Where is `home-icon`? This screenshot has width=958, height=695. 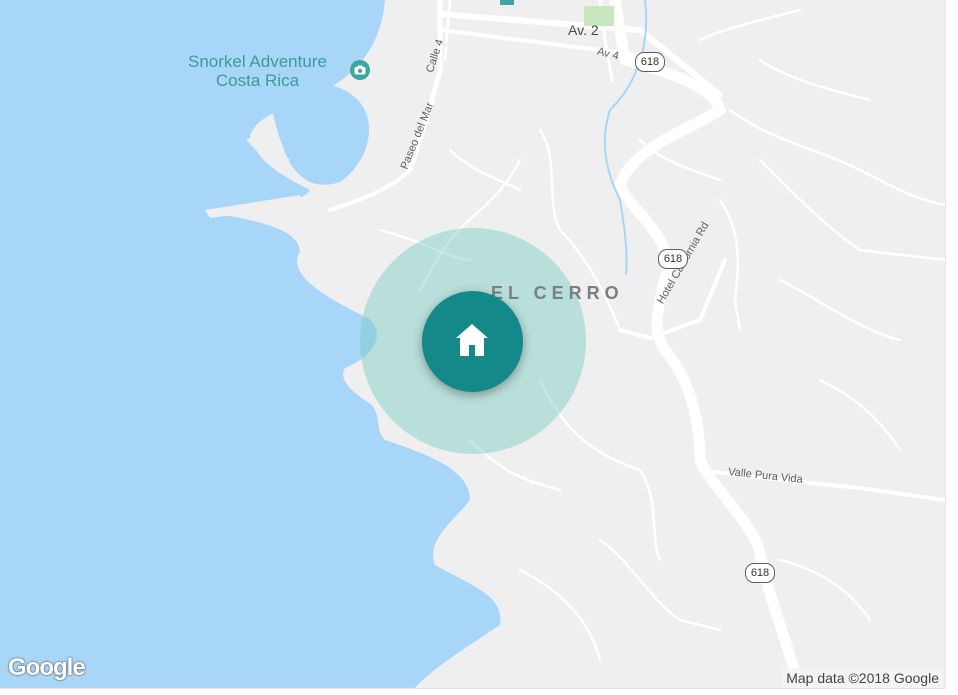 home-icon is located at coordinates (472, 340).